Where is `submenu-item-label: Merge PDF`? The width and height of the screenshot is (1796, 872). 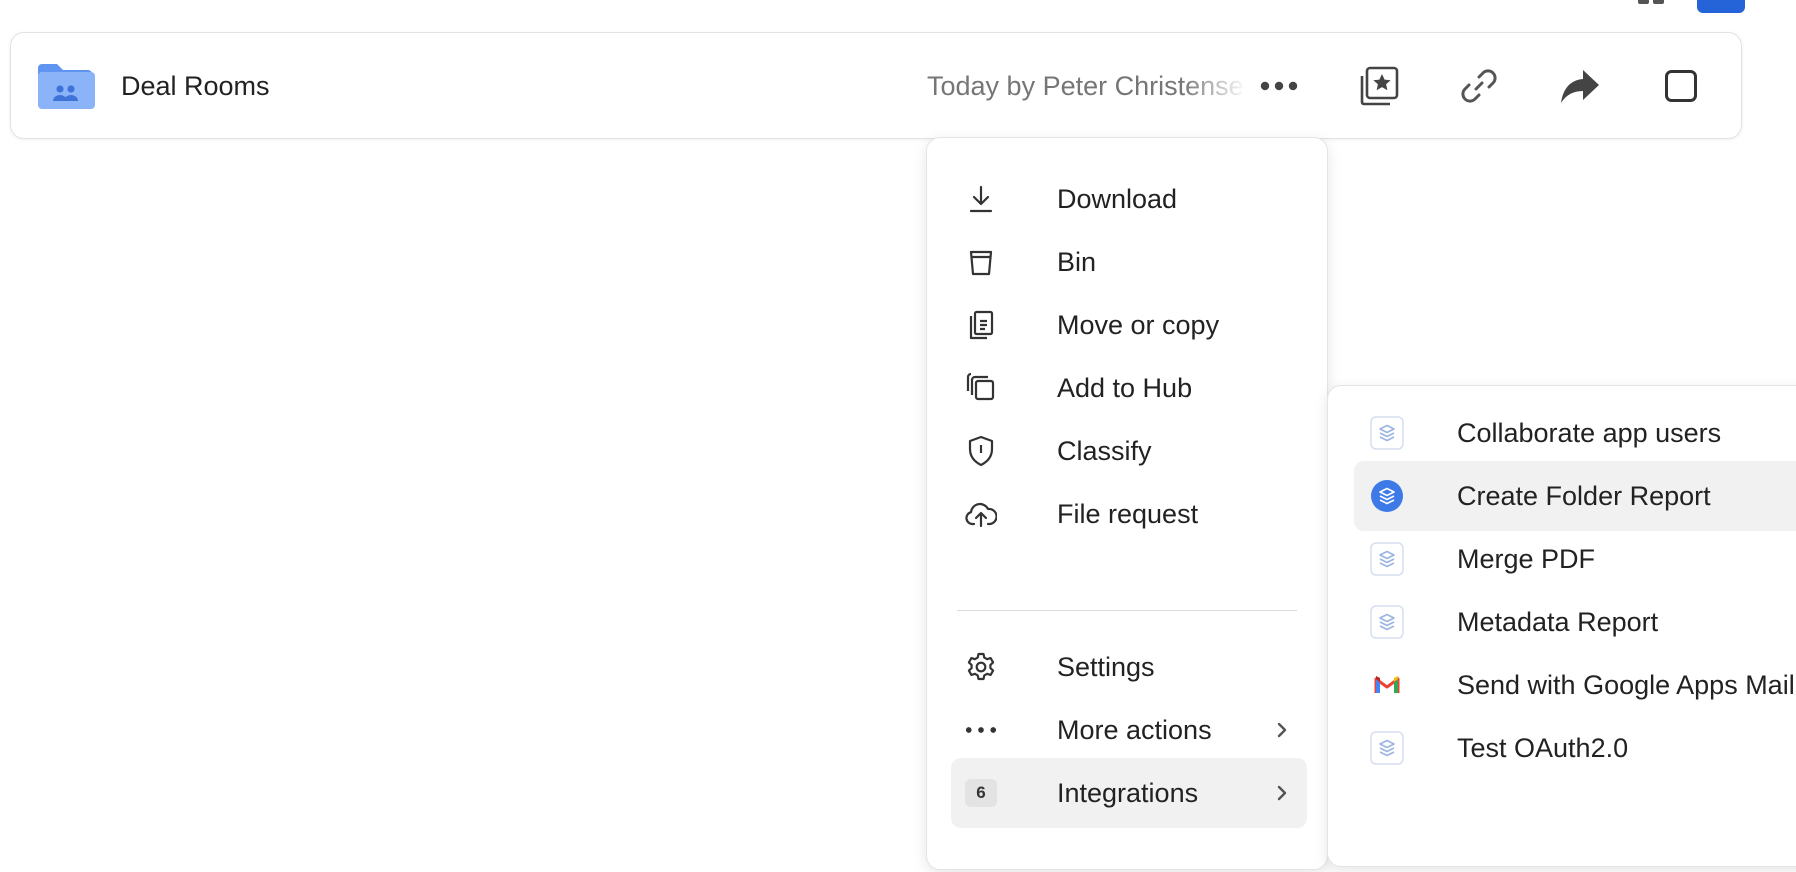
submenu-item-label: Merge PDF is located at coordinates (1526, 558).